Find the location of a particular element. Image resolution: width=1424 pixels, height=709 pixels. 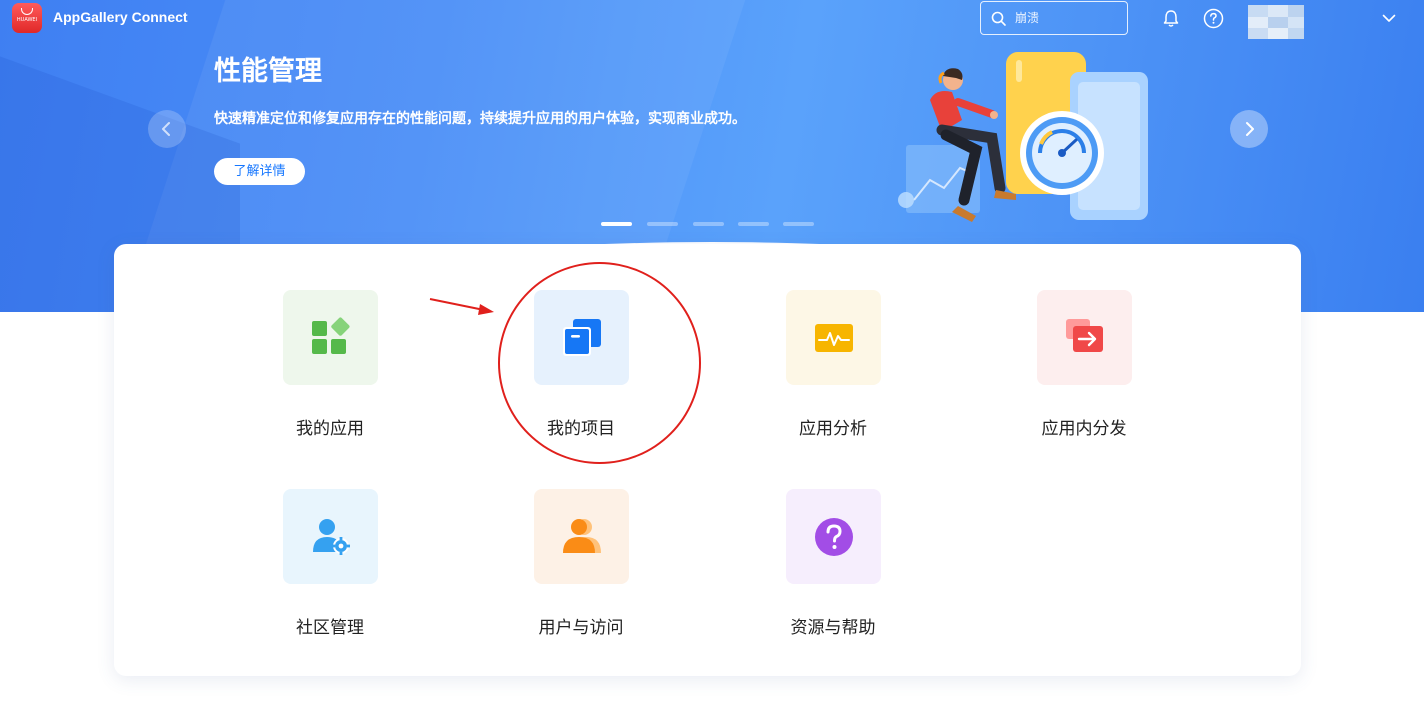

carousel-next-button is located at coordinates (1249, 129).